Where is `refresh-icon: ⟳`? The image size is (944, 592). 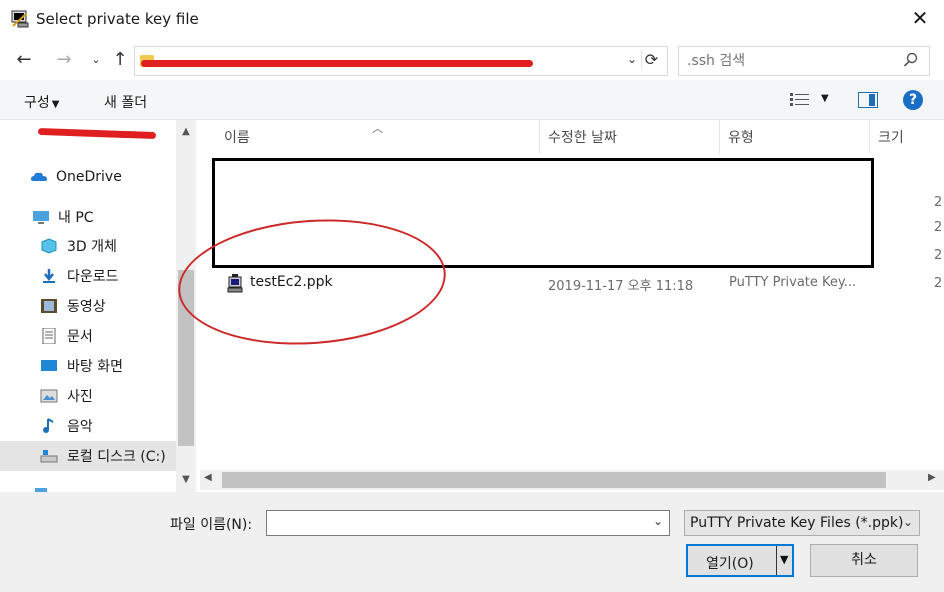 refresh-icon: ⟳ is located at coordinates (651, 60).